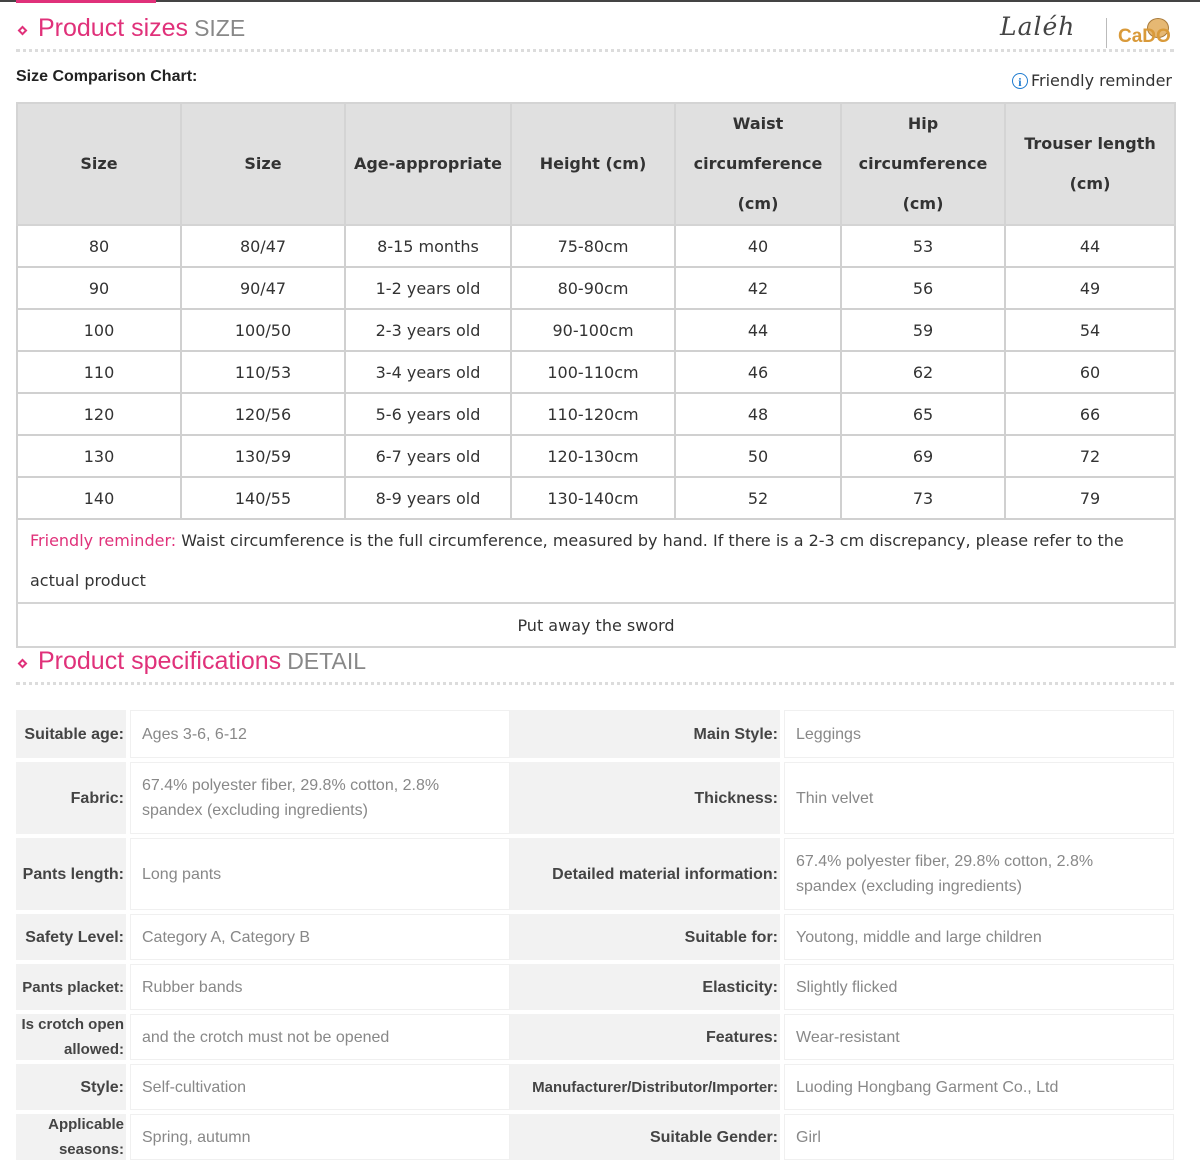 This screenshot has height=1167, width=1200. I want to click on spec-label: Applicable seasons:, so click(71, 1137).